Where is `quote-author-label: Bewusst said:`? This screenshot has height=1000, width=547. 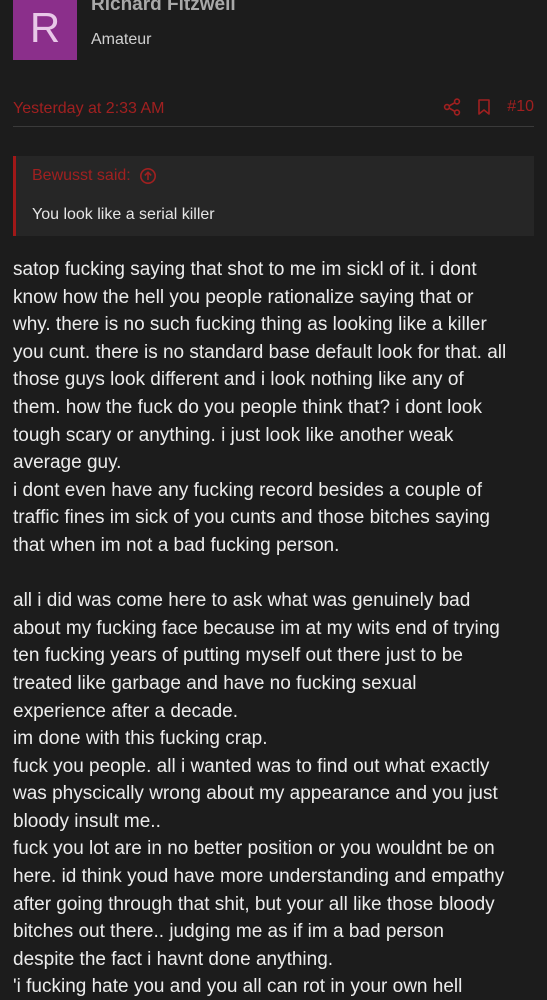 quote-author-label: Bewusst said: is located at coordinates (81, 176).